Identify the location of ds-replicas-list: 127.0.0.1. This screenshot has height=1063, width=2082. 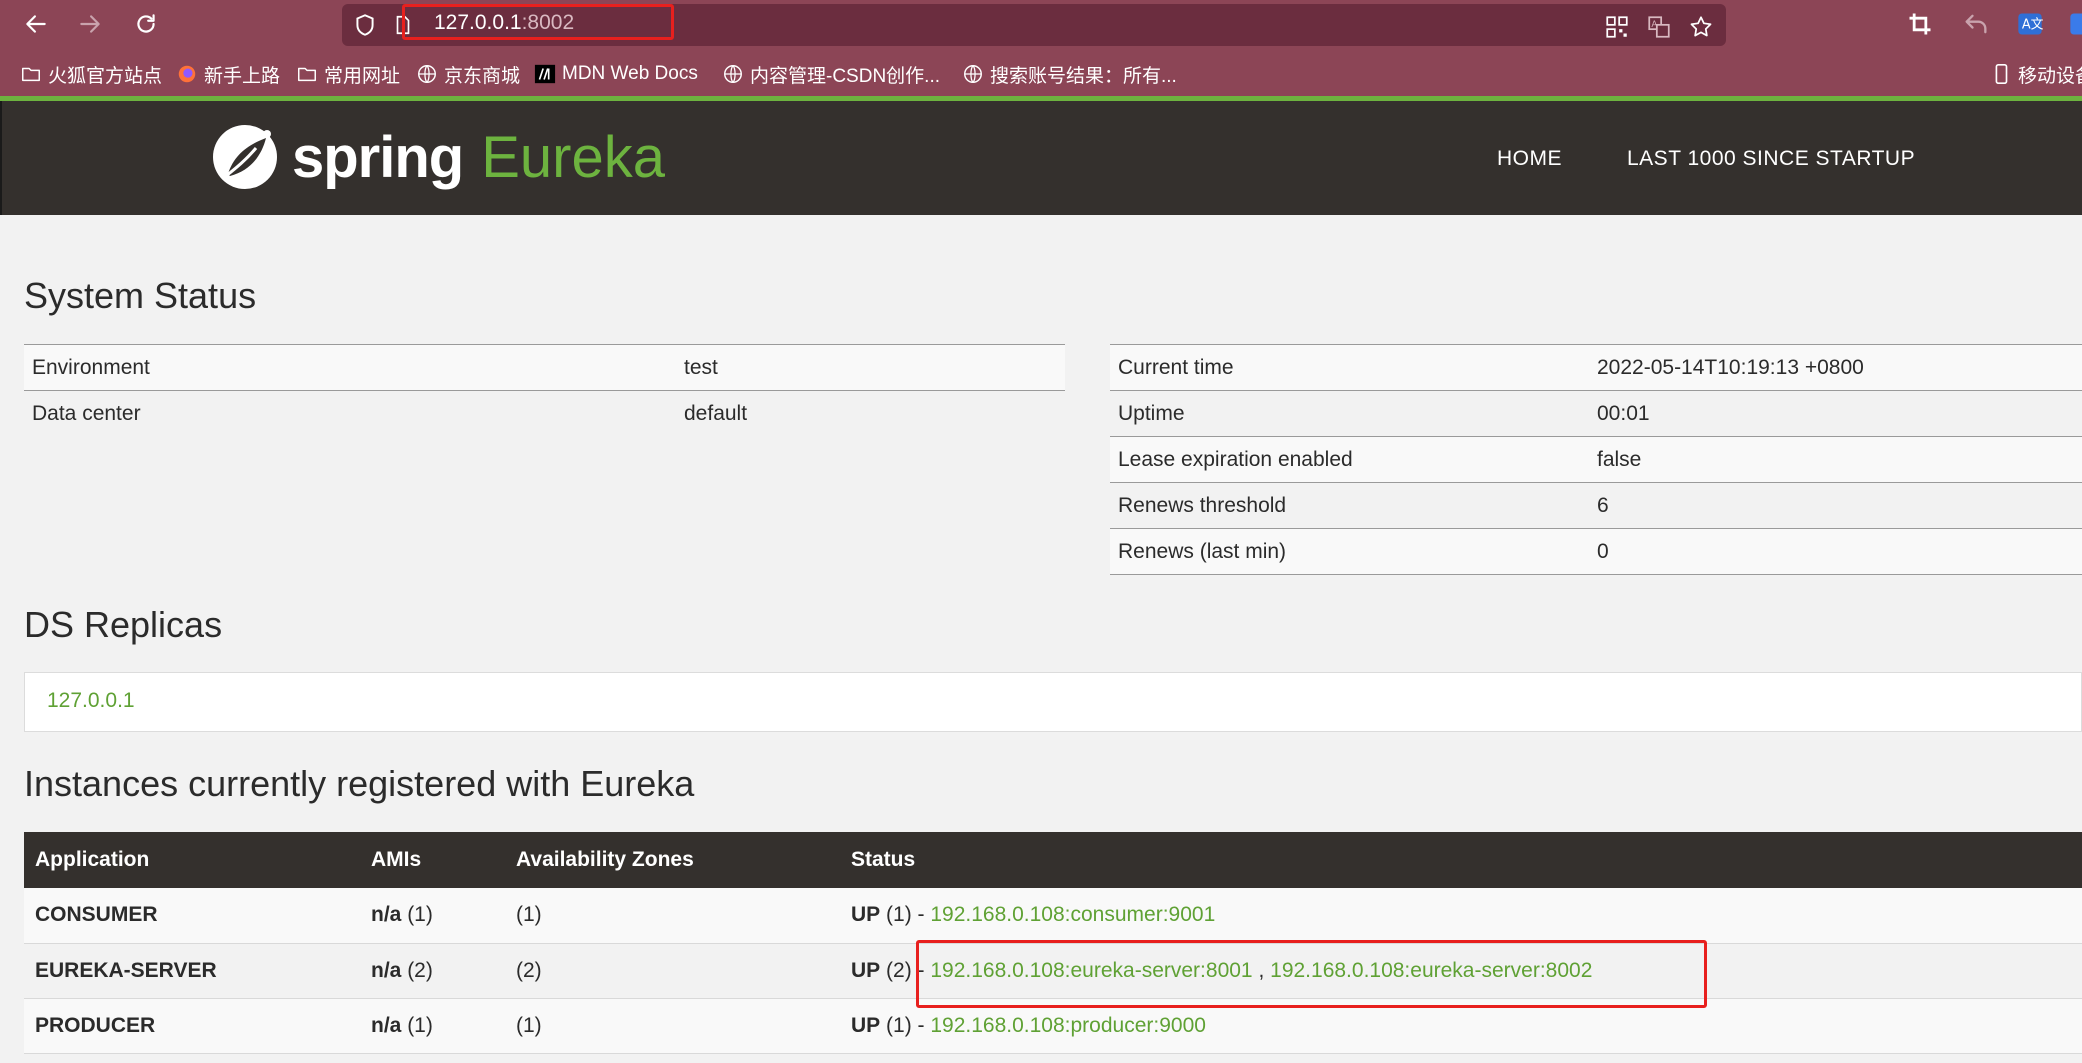
(1053, 702).